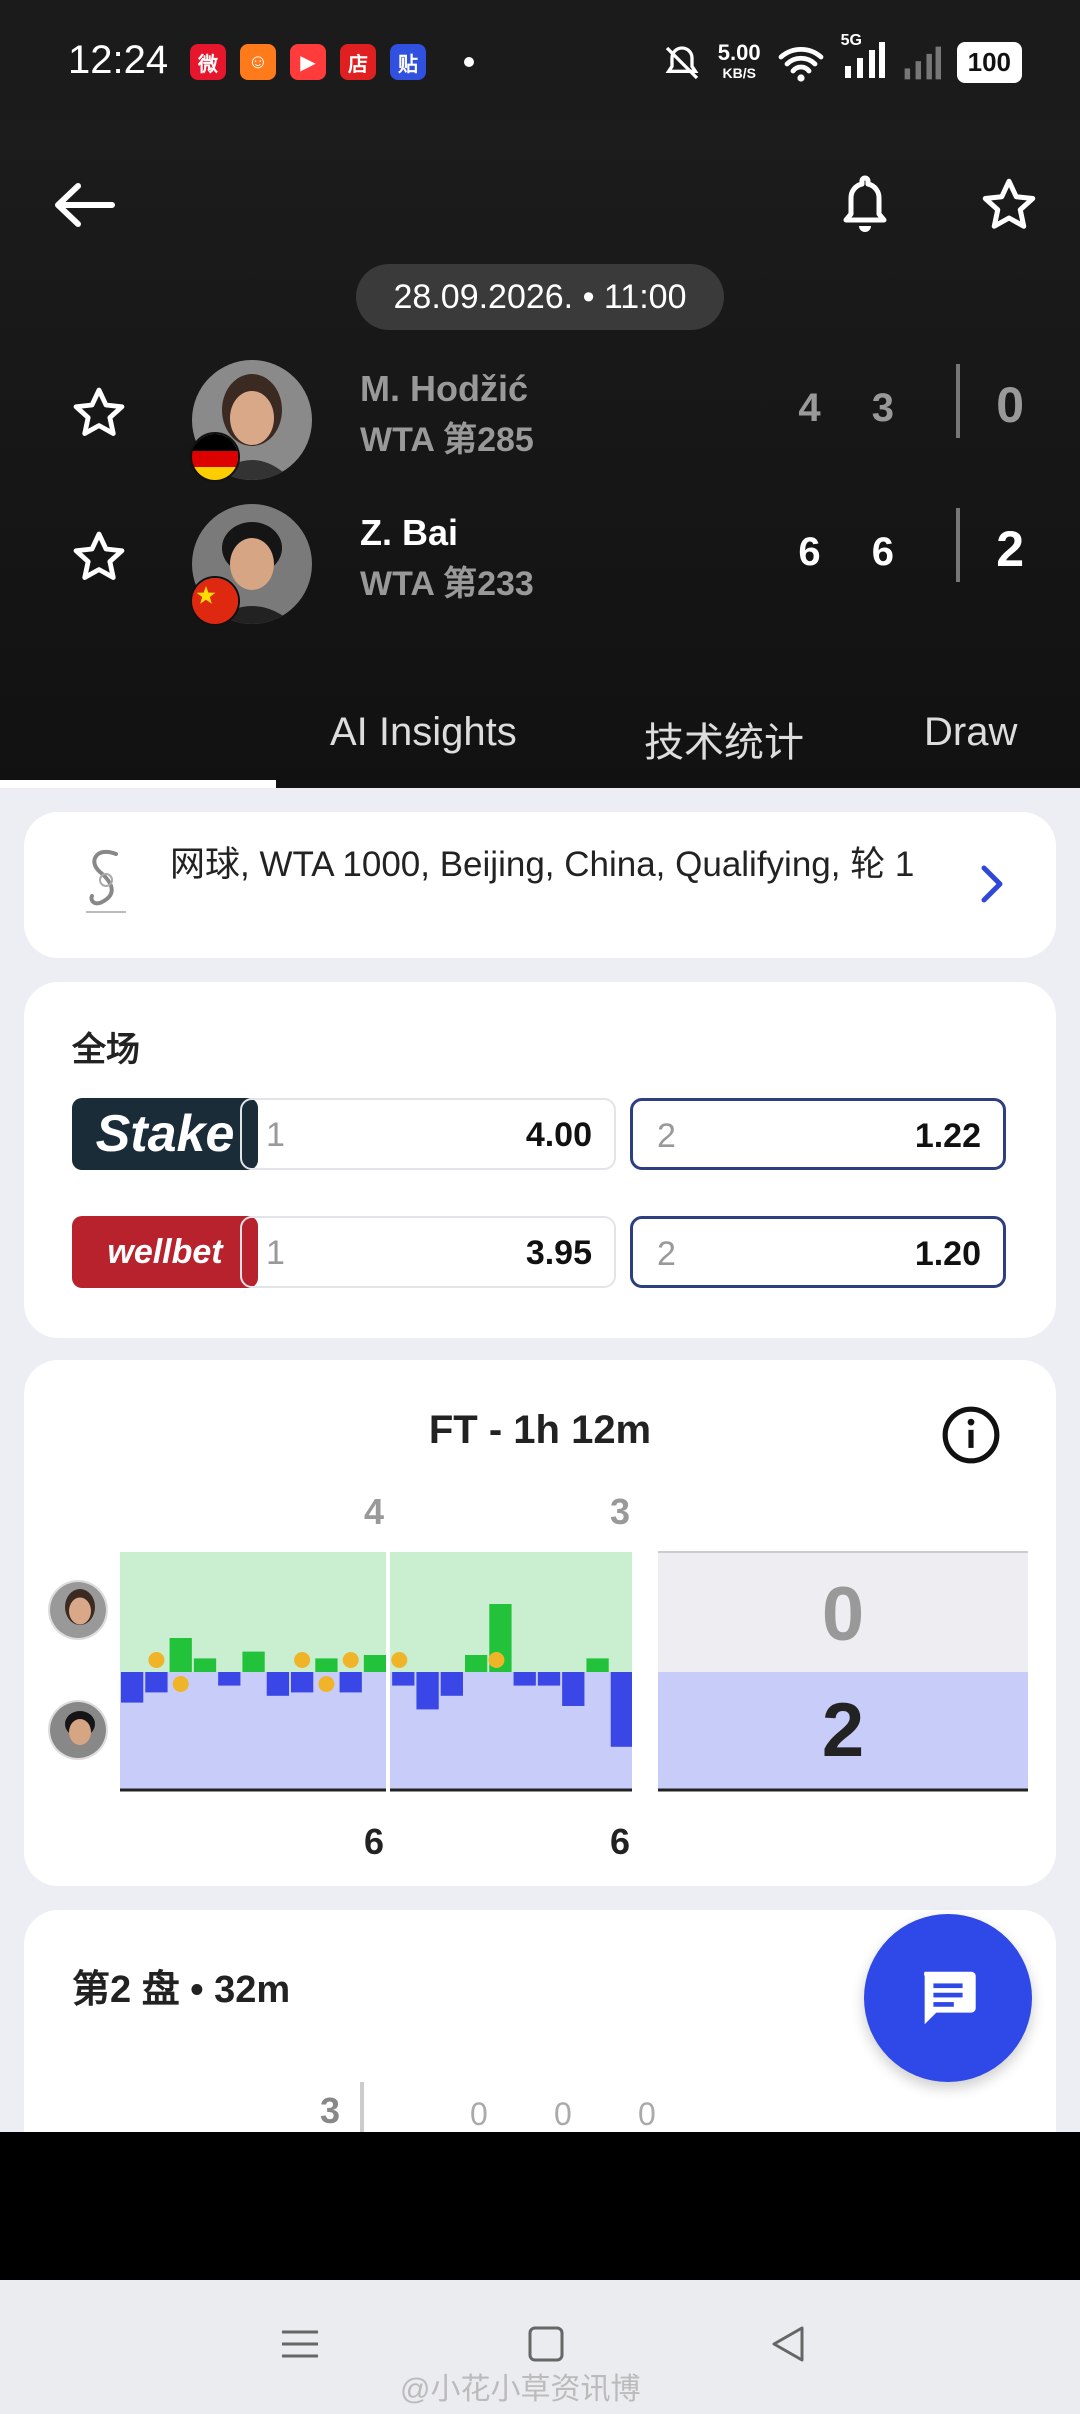  I want to click on player-rank: WTA 第233, so click(447, 584).